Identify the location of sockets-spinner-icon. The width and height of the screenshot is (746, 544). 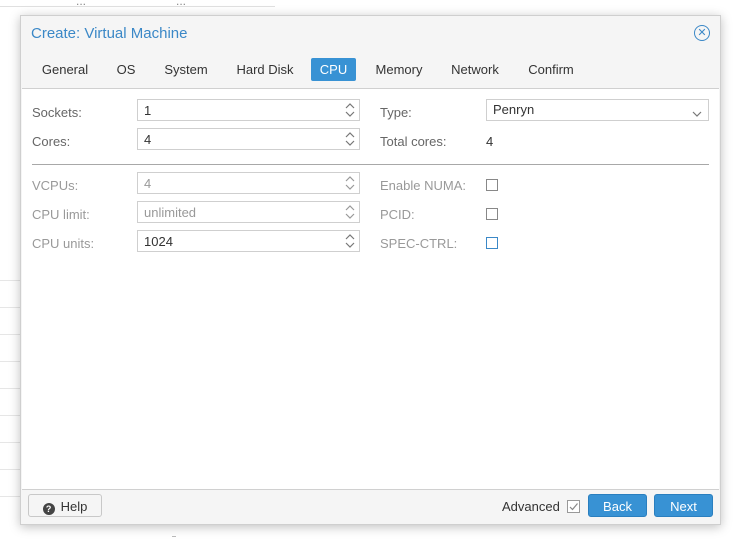
(350, 110).